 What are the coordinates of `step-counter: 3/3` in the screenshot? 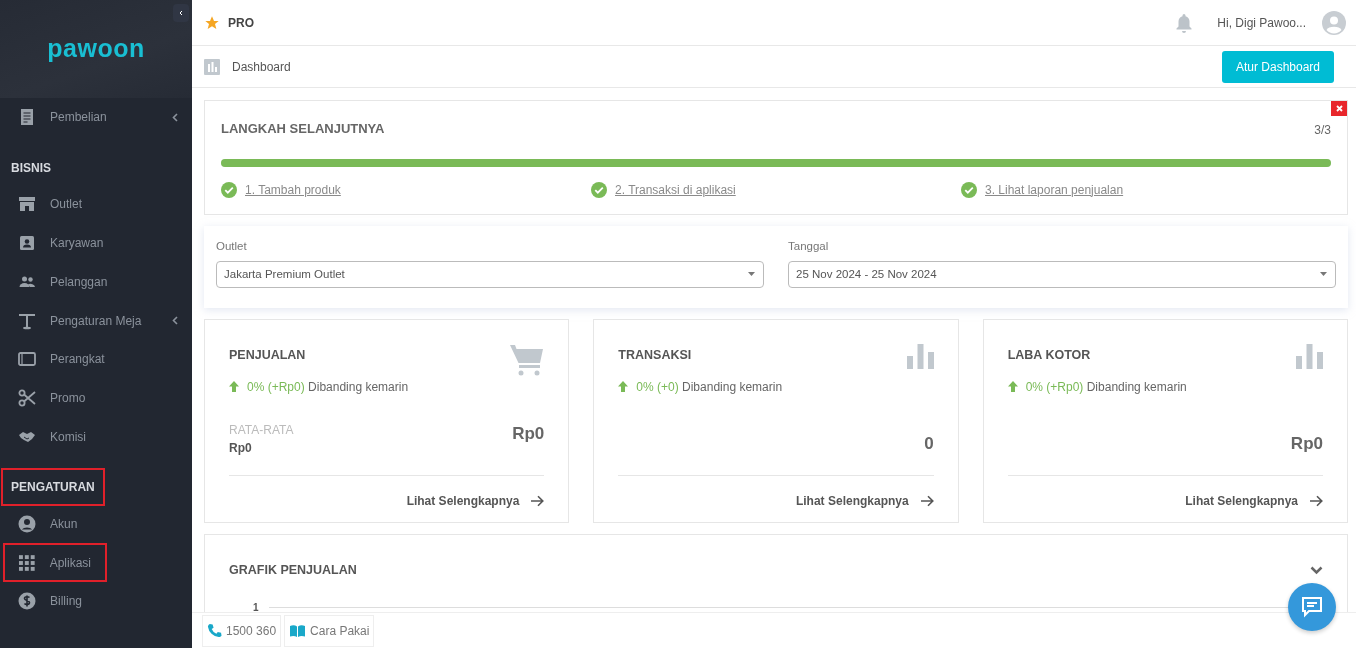 It's located at (1322, 130).